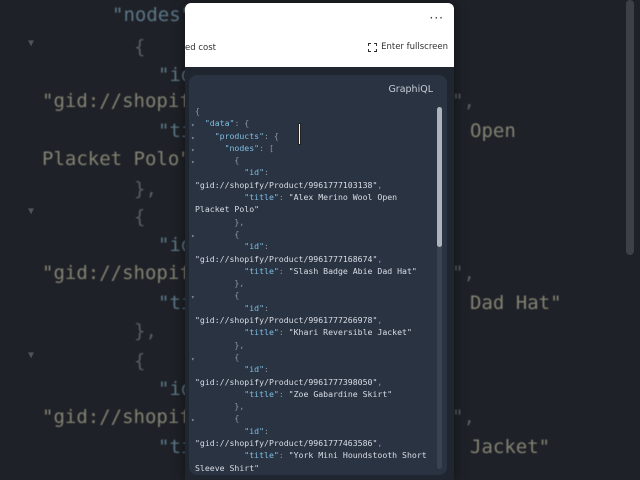  I want to click on text-cursor-icon, so click(299, 134).